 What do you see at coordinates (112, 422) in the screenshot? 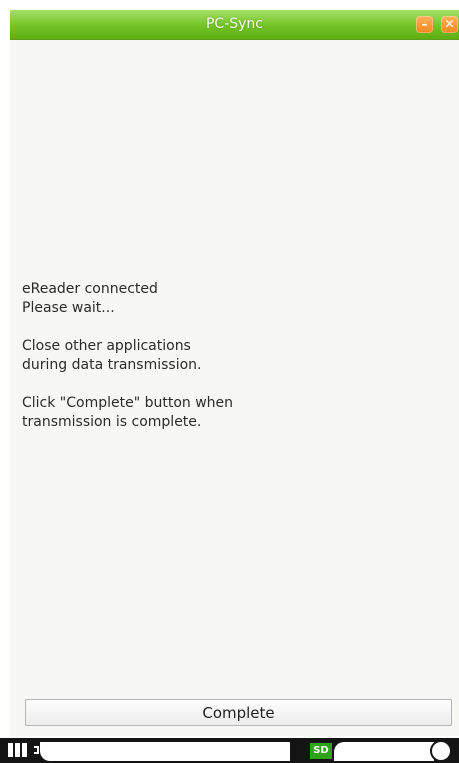
I see `complete-instruction-line-2: transmission is complete.` at bounding box center [112, 422].